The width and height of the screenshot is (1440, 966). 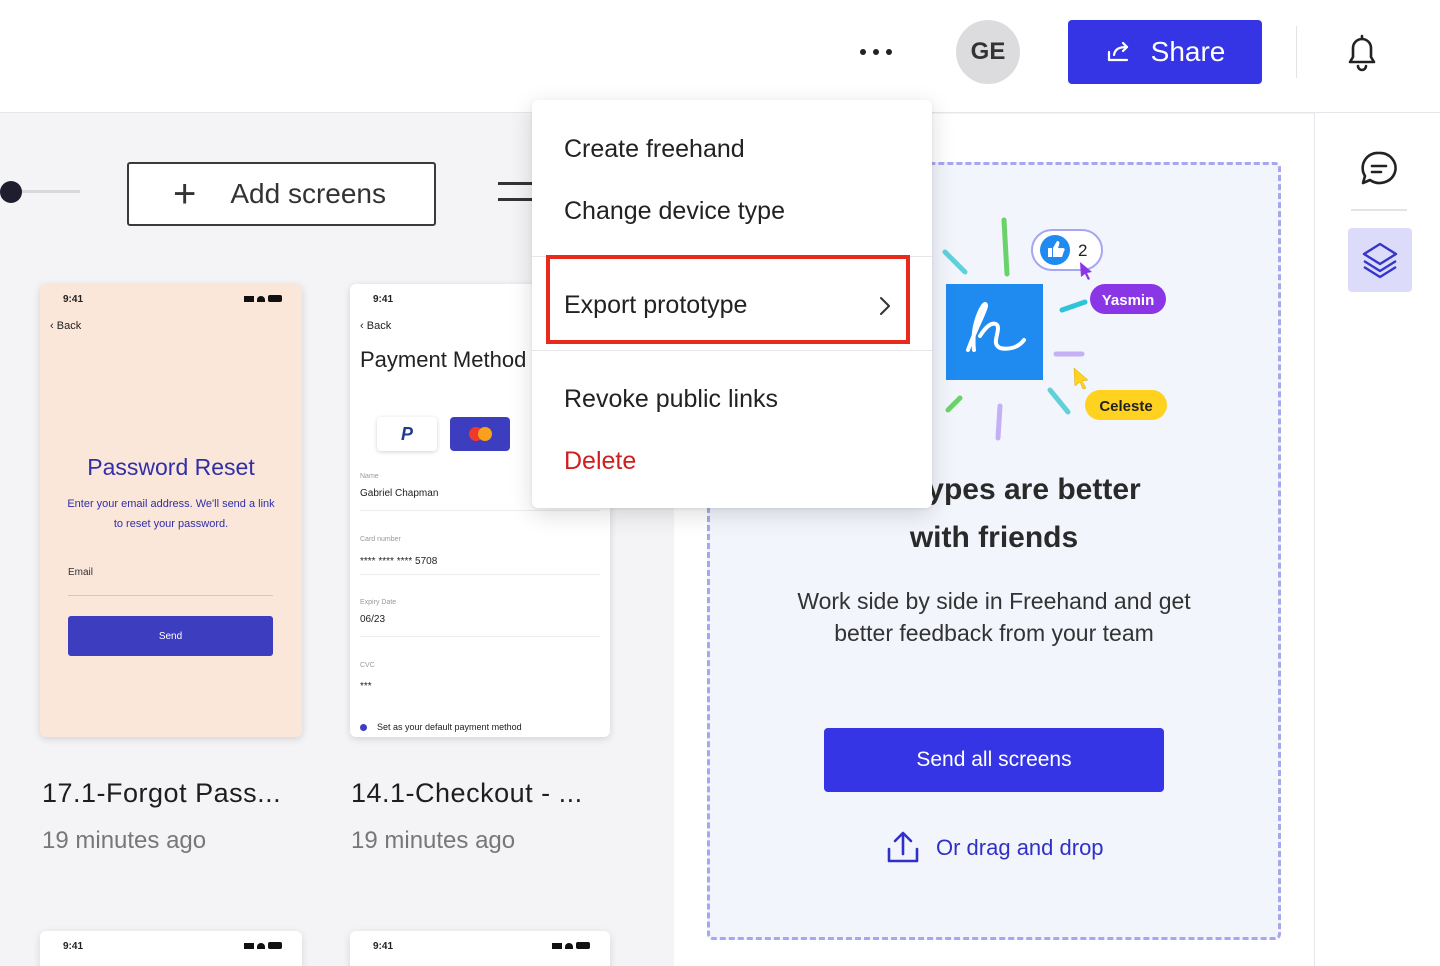 I want to click on layers-button, so click(x=1380, y=260).